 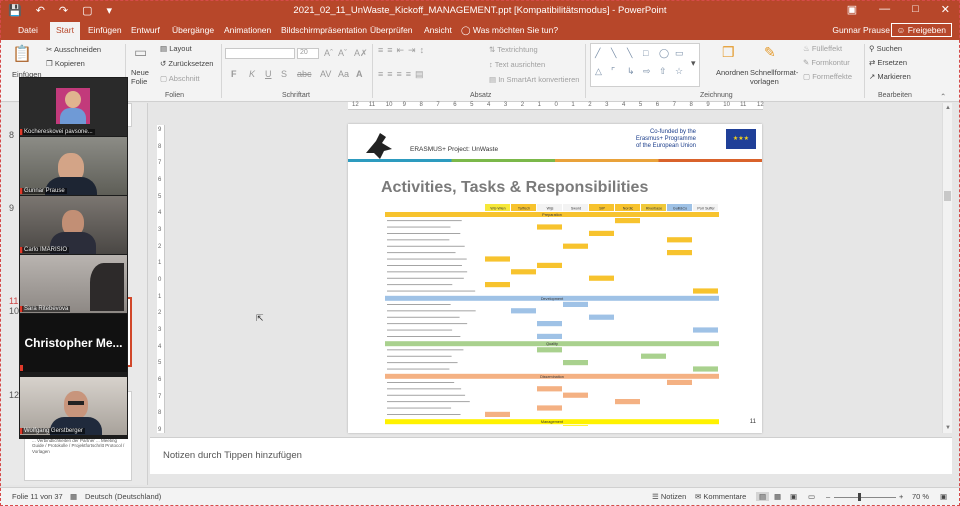 I want to click on ruler-tick-label: 3, so click(x=505, y=105).